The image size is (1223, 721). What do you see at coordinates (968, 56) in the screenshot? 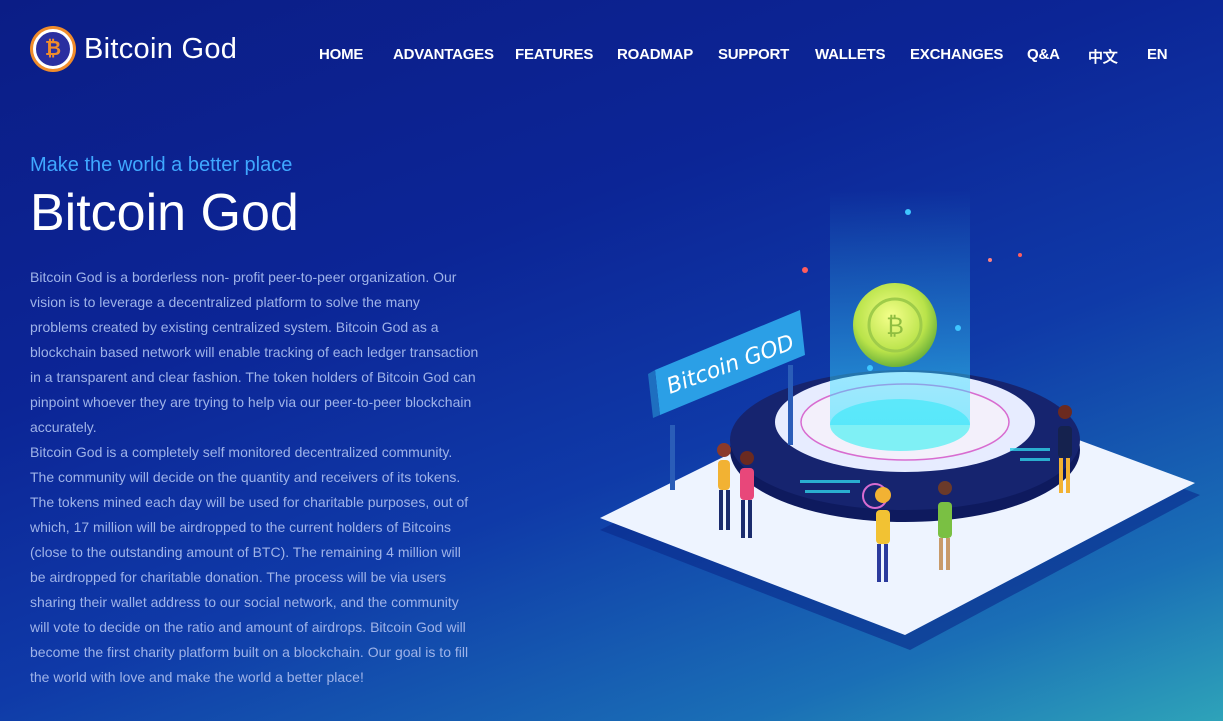
I see `nav-exchanges: EXCHANGES` at bounding box center [968, 56].